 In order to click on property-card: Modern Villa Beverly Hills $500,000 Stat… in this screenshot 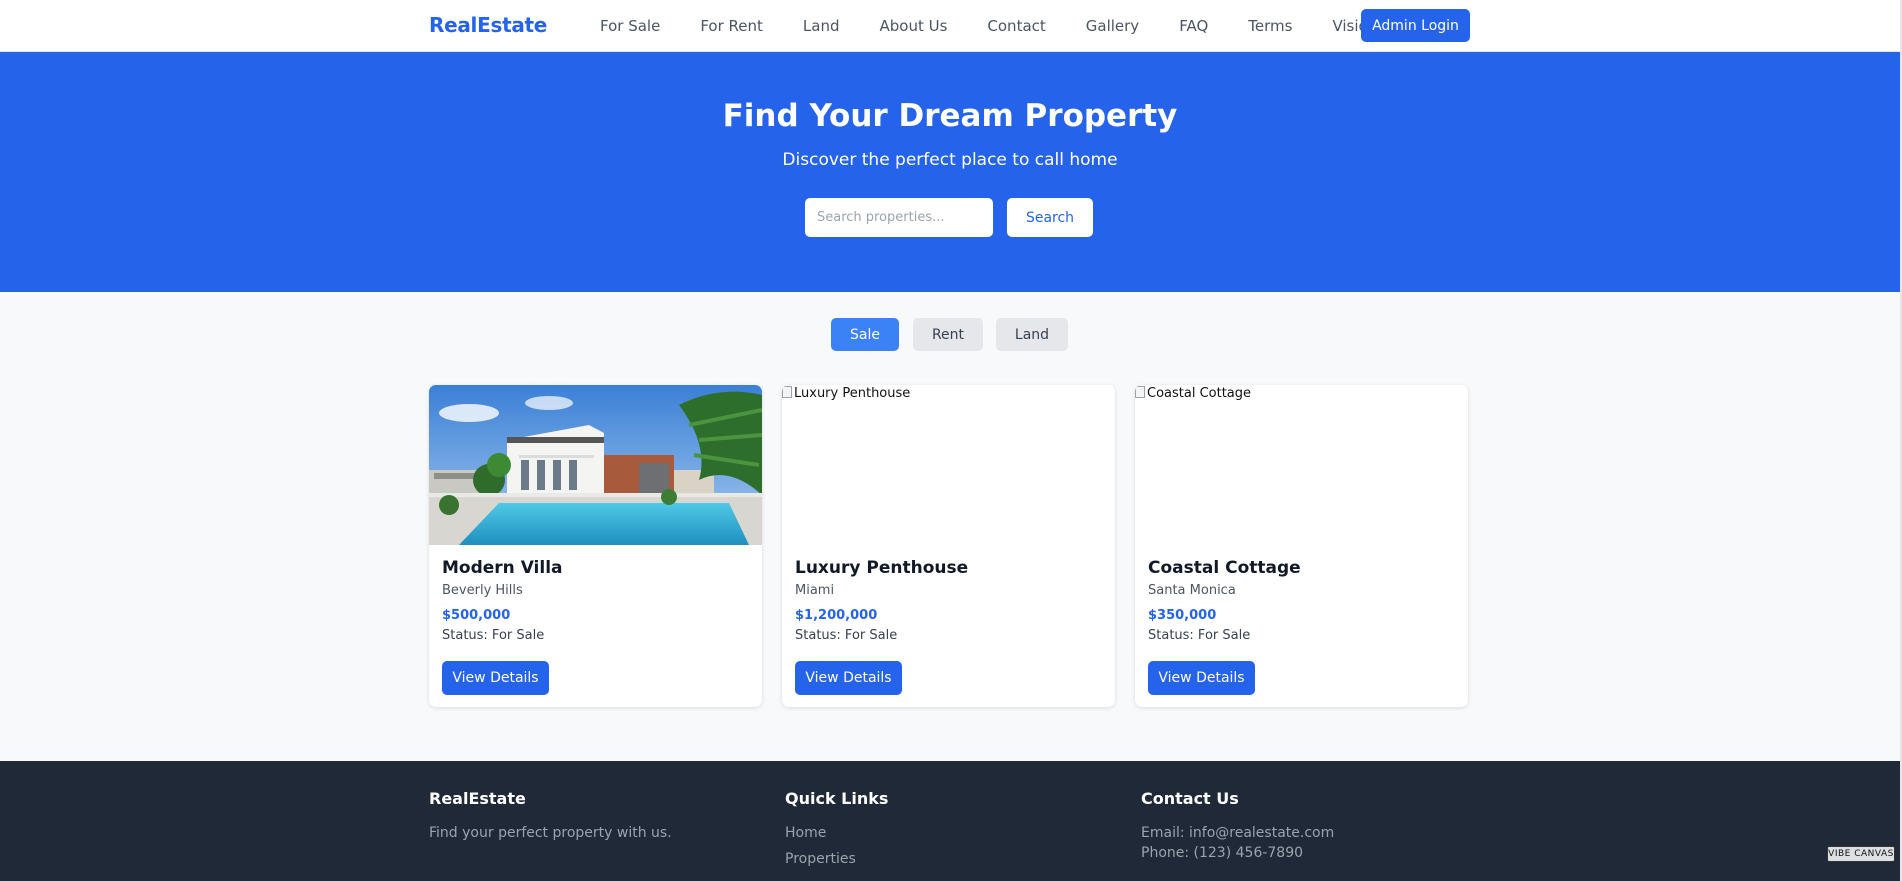, I will do `click(595, 546)`.